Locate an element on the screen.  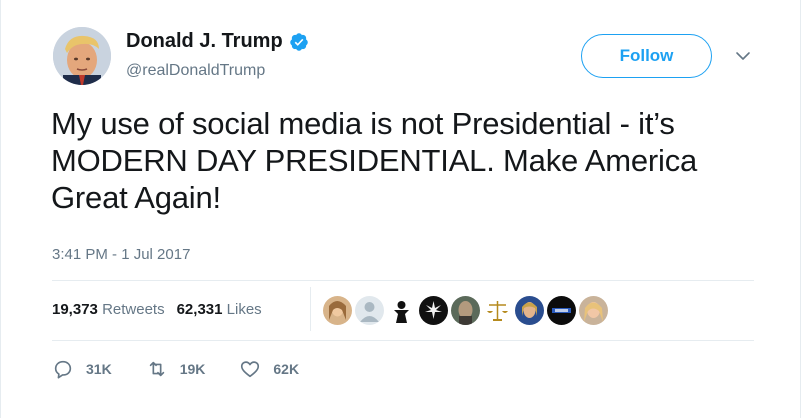
chevron-down-icon is located at coordinates (743, 56).